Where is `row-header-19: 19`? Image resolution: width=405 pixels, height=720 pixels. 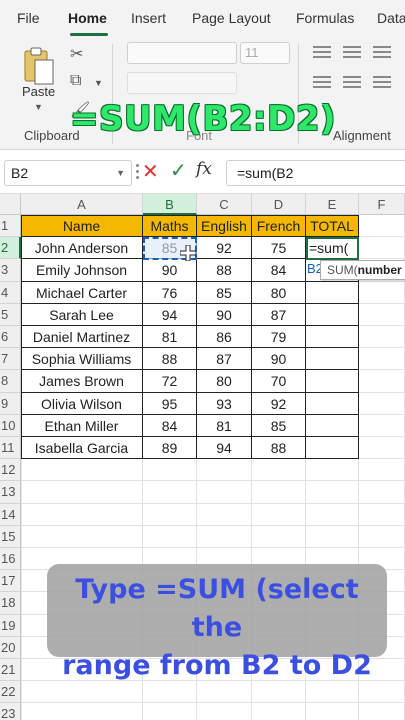 row-header-19: 19 is located at coordinates (10, 625).